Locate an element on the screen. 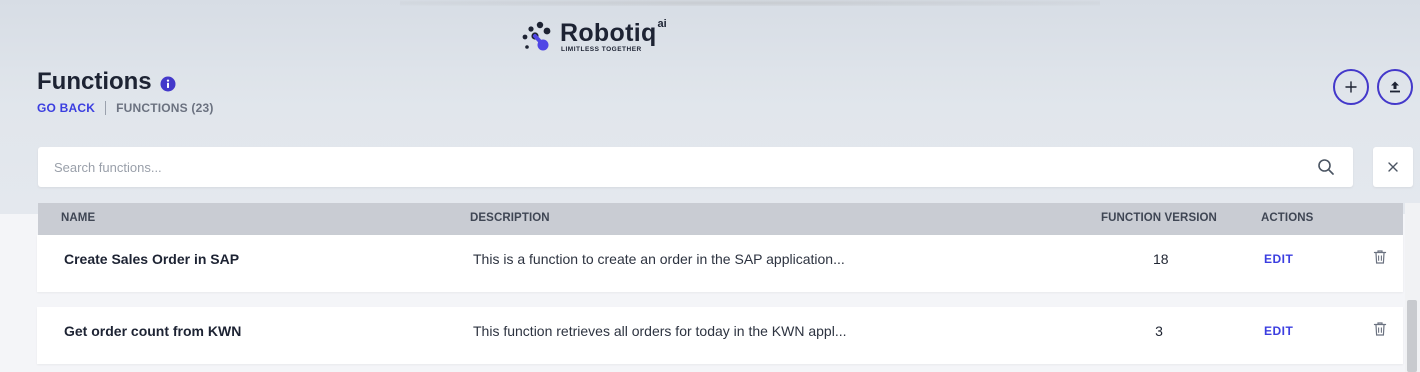  brand-logo: Robotiqai LIMITLESS TOGETHER is located at coordinates (593, 38).